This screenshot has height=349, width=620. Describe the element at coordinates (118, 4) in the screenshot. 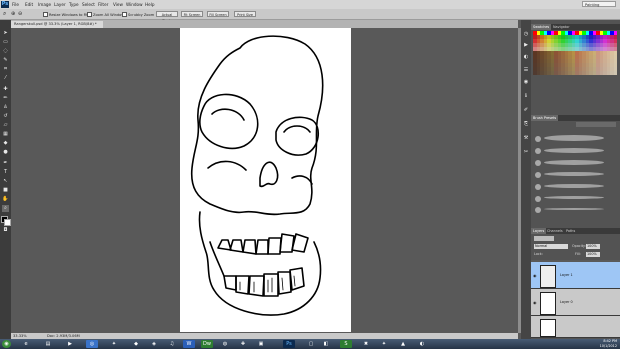

I see `menu-view: View` at that location.